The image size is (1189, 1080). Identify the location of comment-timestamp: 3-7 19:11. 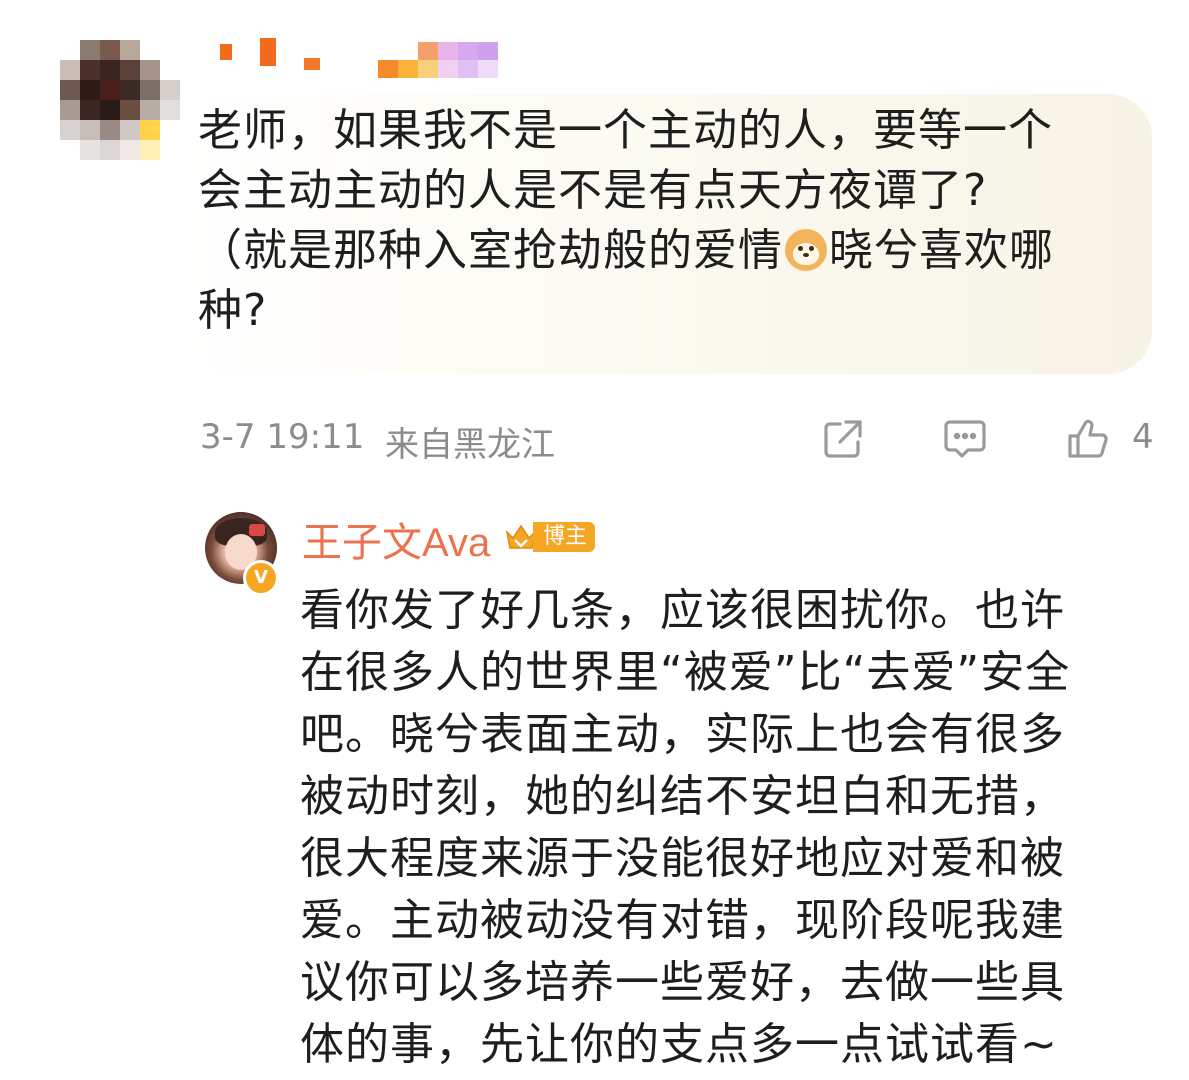
(282, 437).